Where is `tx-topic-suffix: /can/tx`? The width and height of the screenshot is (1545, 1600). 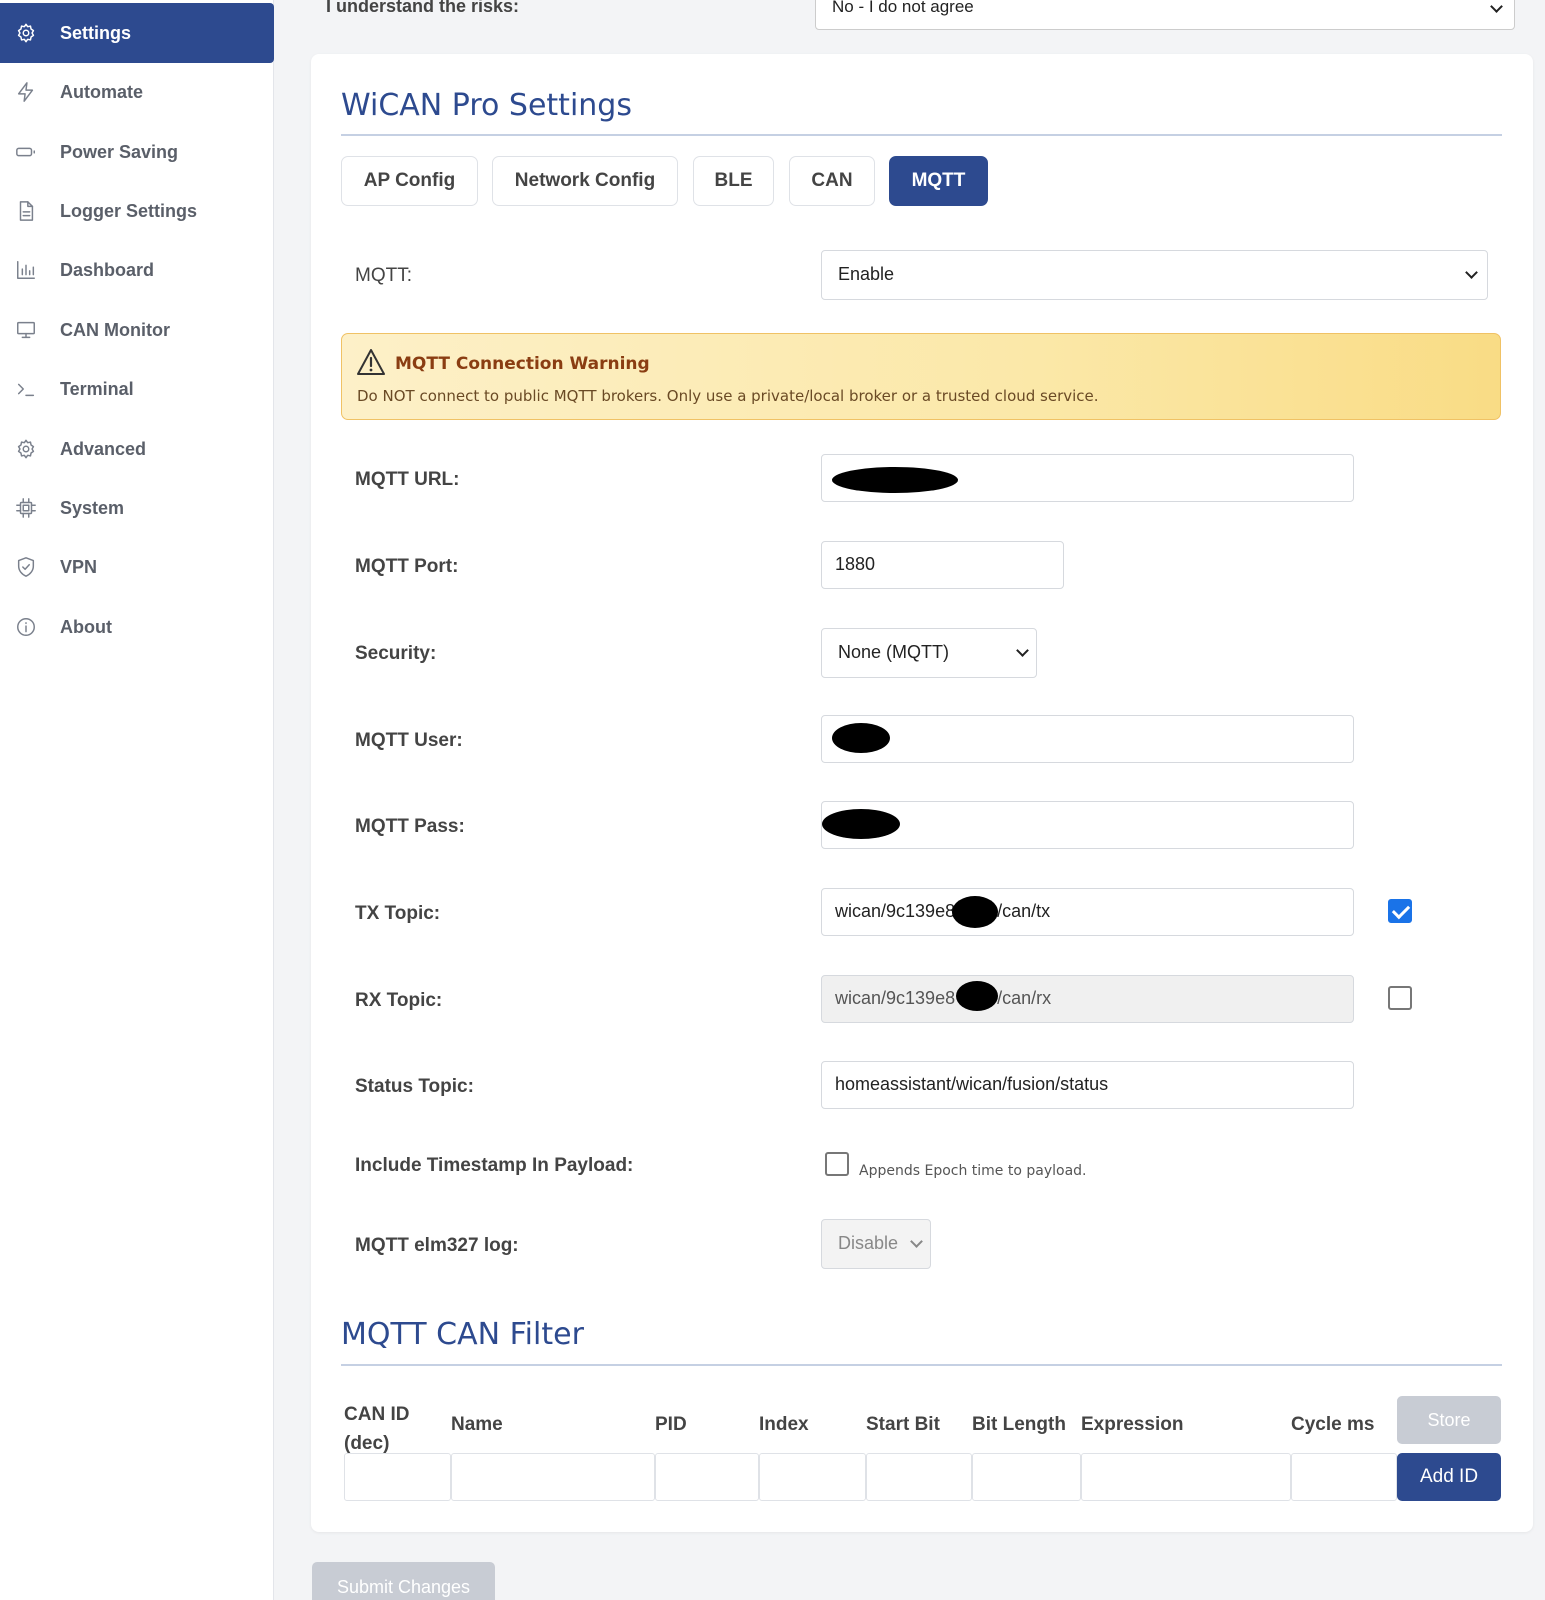
tx-topic-suffix: /can/tx is located at coordinates (1024, 911).